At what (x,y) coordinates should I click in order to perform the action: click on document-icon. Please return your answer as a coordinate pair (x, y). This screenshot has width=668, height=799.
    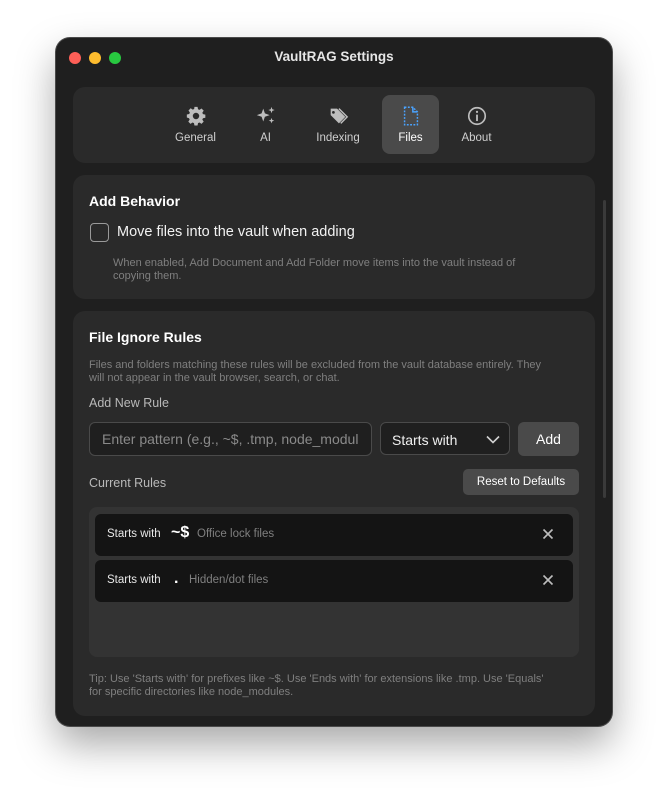
    Looking at the image, I should click on (410, 116).